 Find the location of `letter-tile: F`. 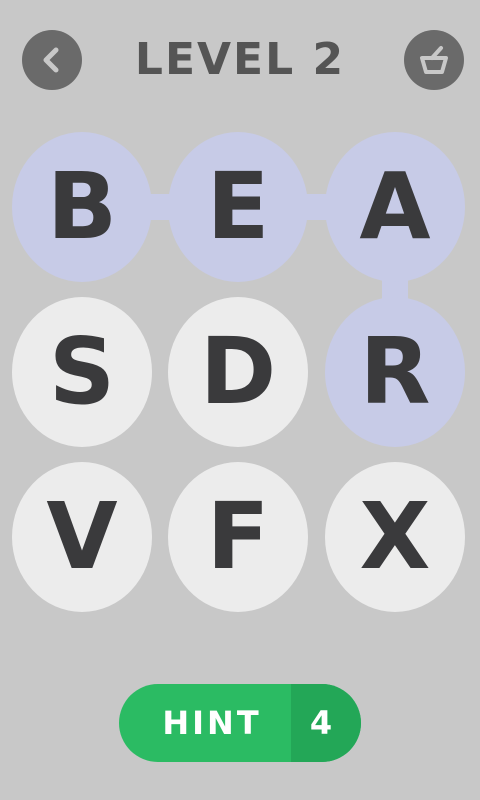

letter-tile: F is located at coordinates (238, 537).